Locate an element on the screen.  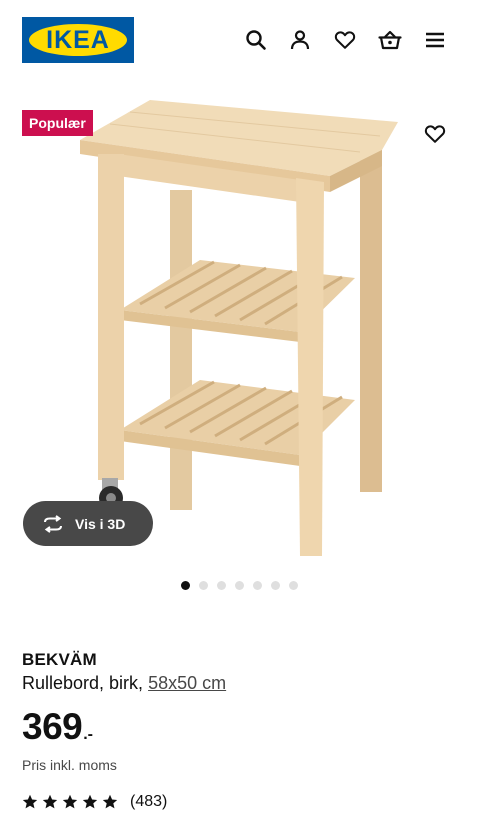
product-name: BEKVÄM is located at coordinates (59, 659).